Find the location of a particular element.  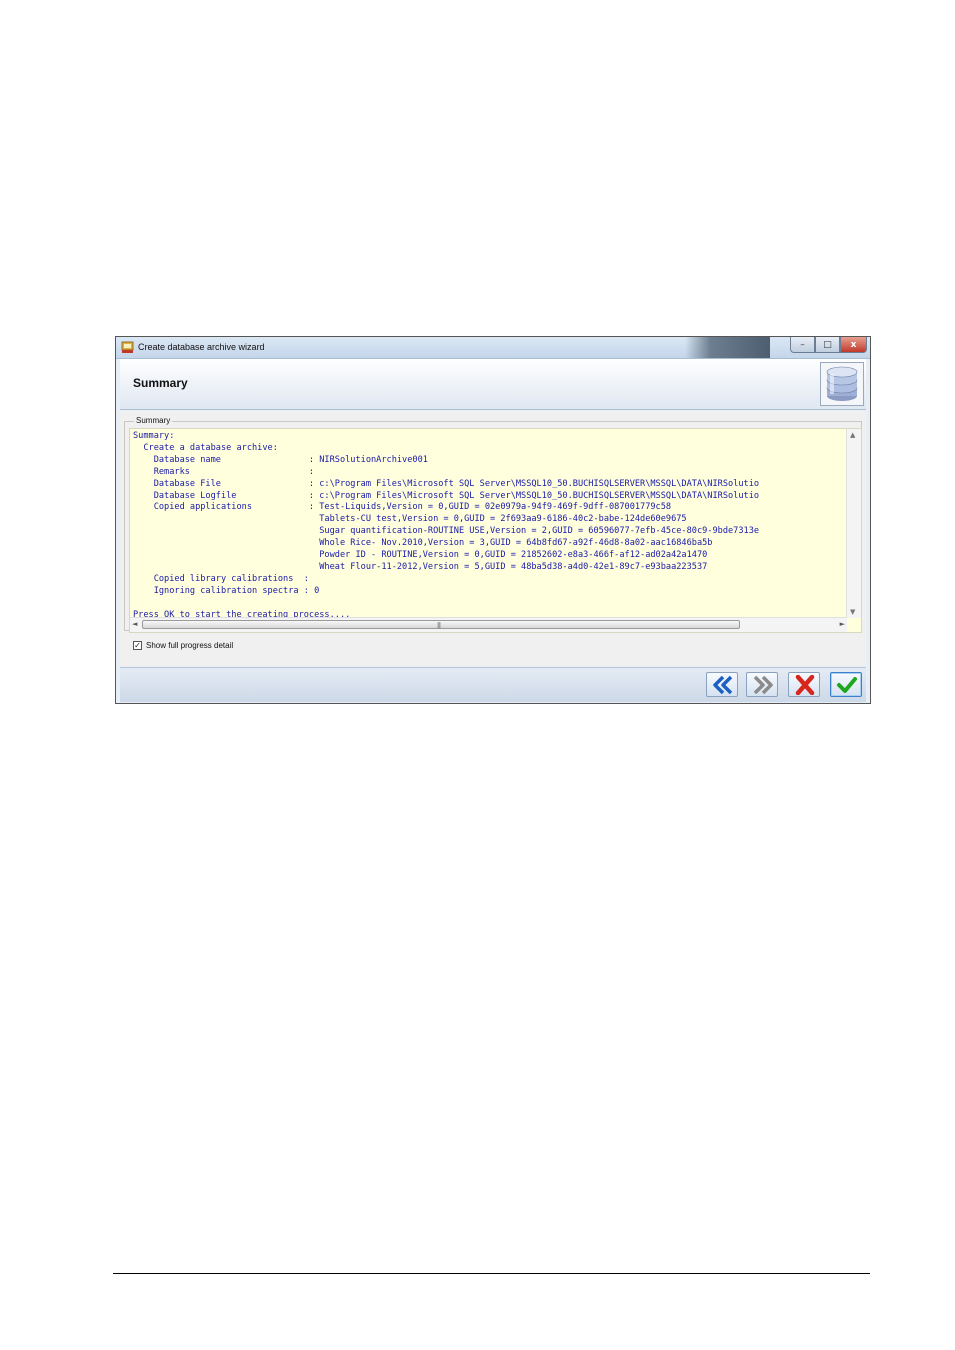

cancel-button is located at coordinates (804, 684).